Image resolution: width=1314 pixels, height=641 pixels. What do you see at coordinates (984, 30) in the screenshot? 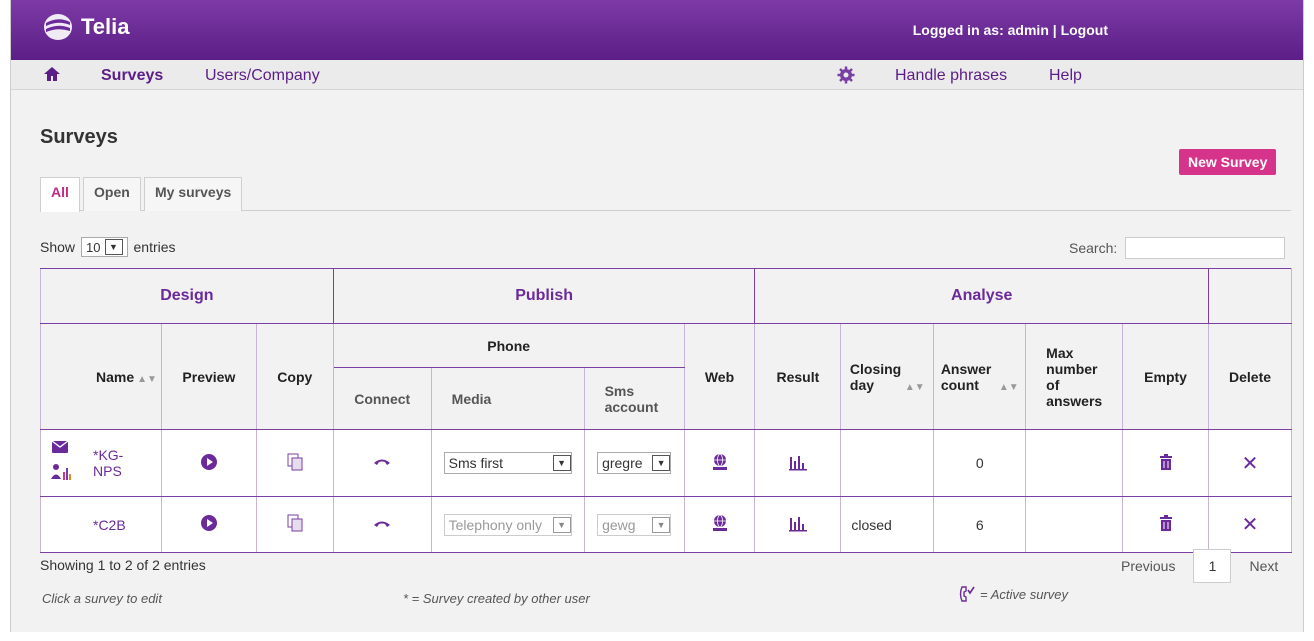
I see `login-text: Logged in as: admin |` at bounding box center [984, 30].